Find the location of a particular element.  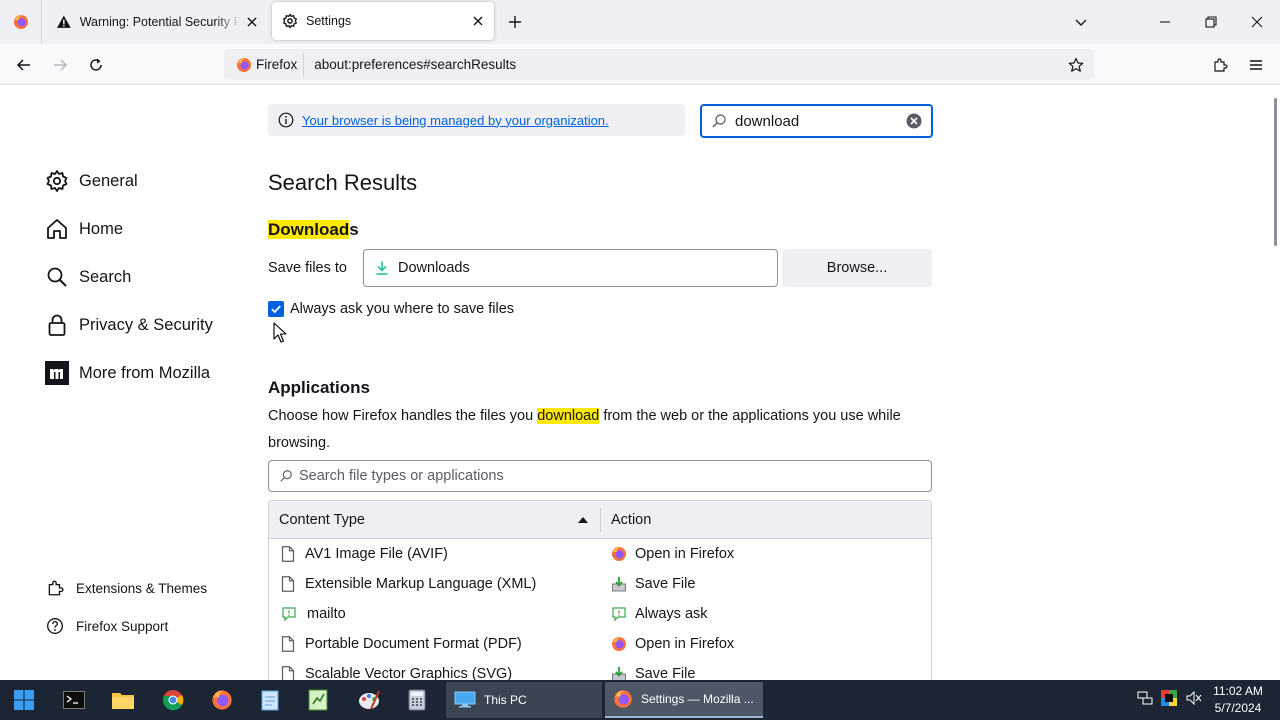

content-type-label: Scalable Vector Graphics (SVG) is located at coordinates (409, 673).